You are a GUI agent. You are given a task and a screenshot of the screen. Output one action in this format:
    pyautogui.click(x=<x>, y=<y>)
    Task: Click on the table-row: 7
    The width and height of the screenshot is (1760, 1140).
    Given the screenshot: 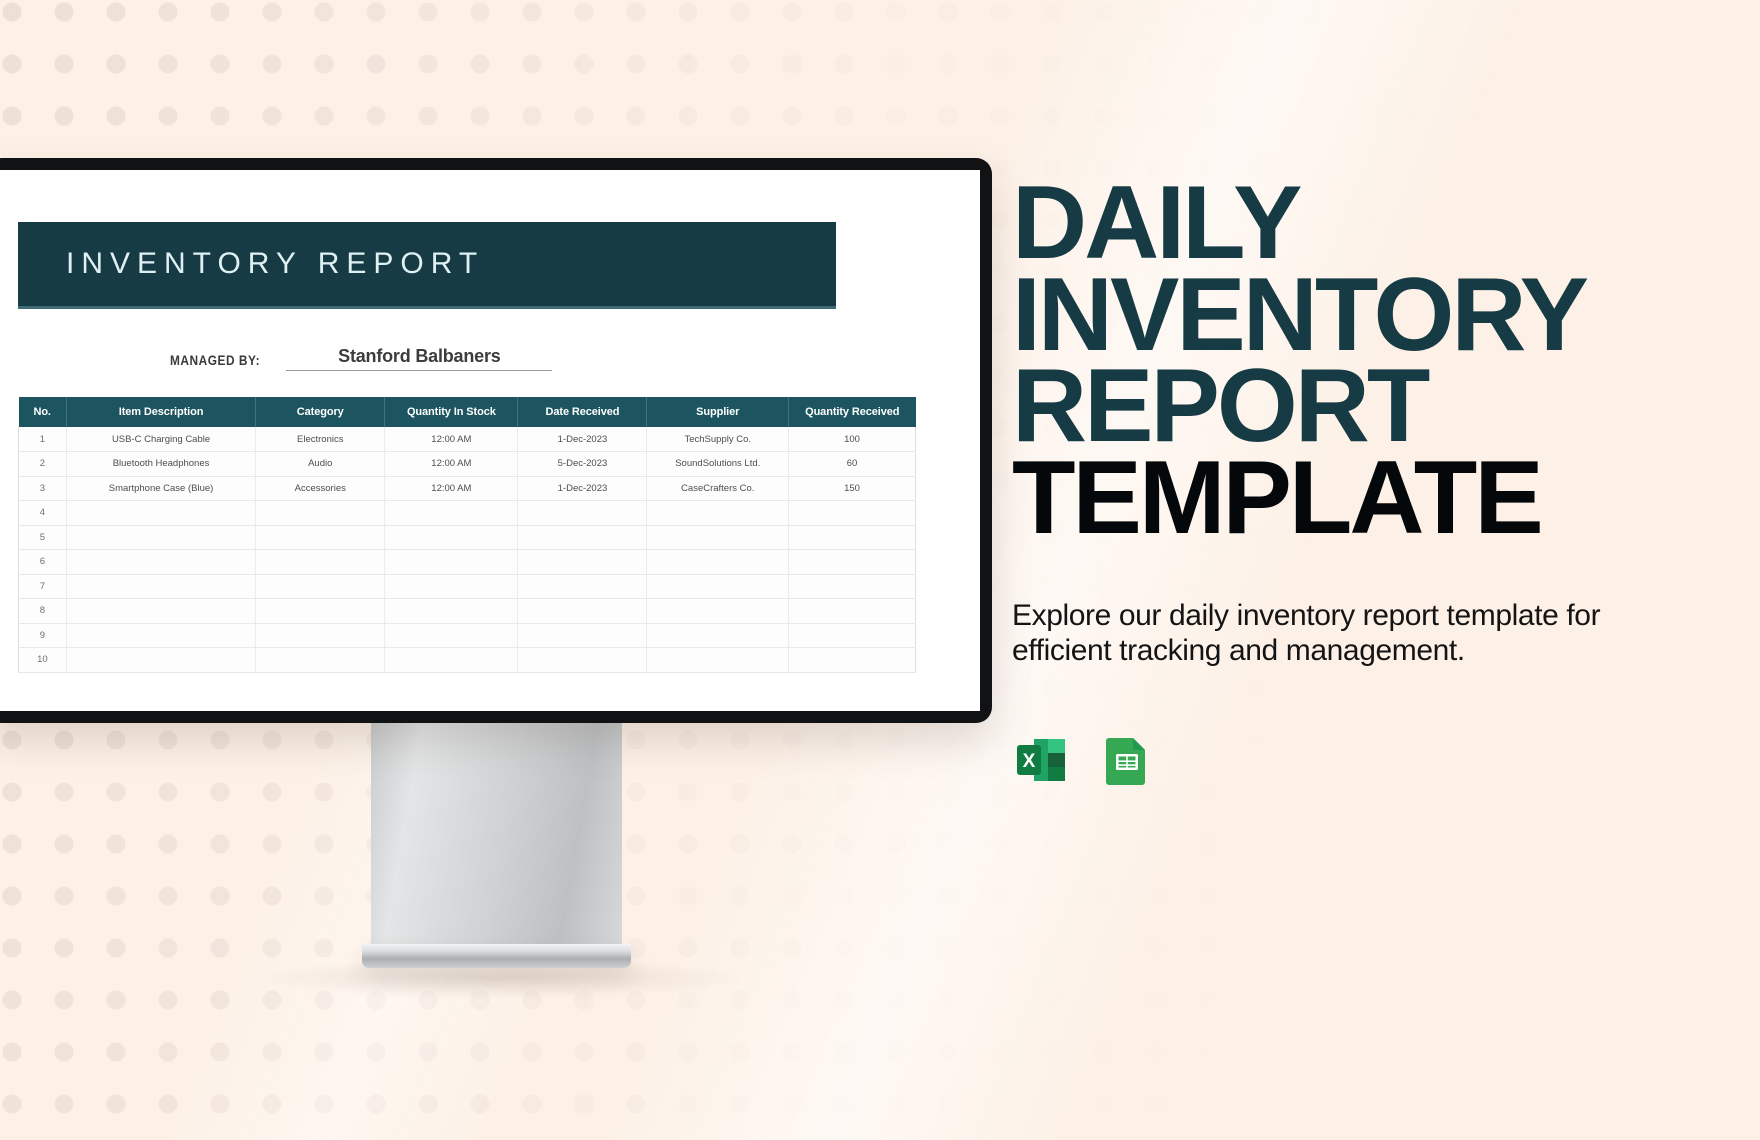 What is the action you would take?
    pyautogui.click(x=467, y=586)
    